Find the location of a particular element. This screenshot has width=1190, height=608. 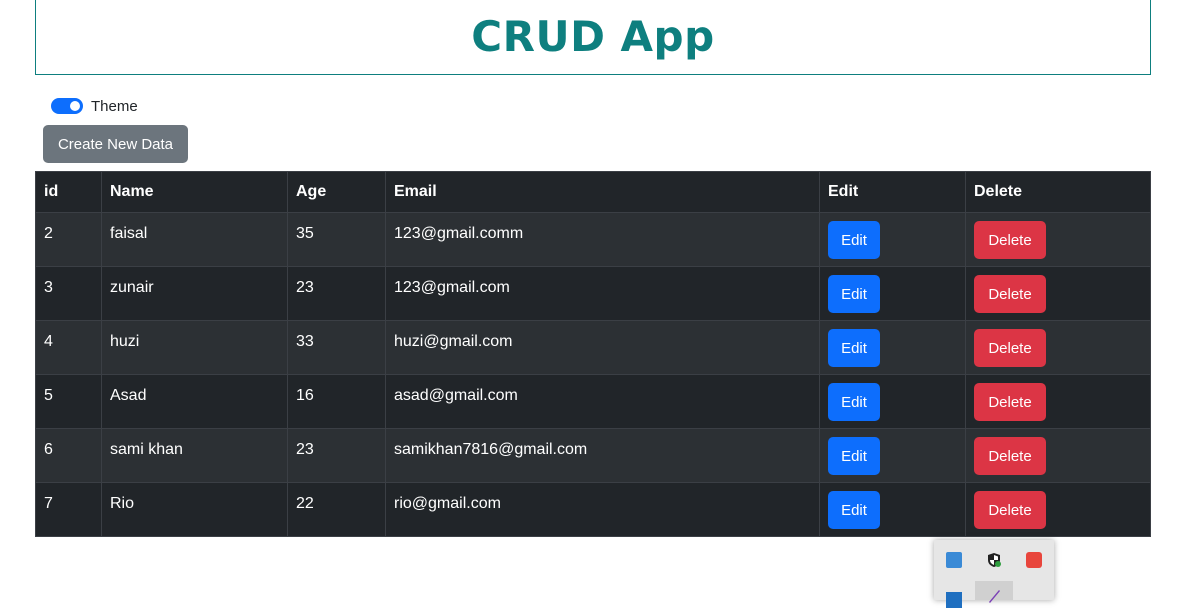

table-row: 3 zunair 23 123@gmail.com Edit Delete is located at coordinates (593, 293).